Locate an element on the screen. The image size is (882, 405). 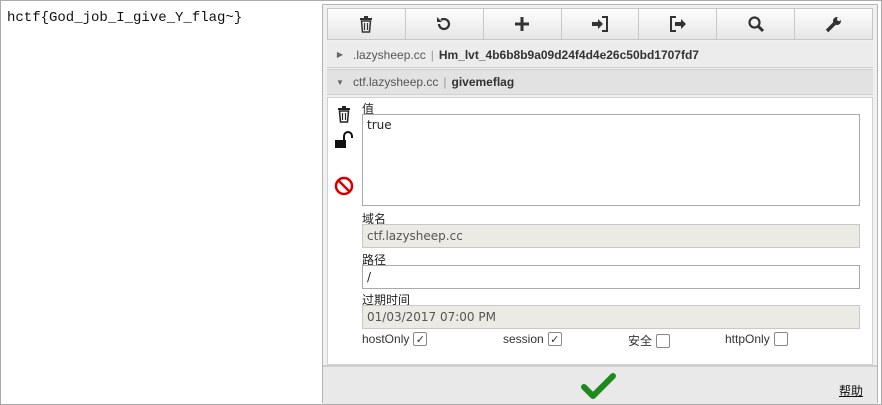
delete-cookie-button is located at coordinates (344, 114).